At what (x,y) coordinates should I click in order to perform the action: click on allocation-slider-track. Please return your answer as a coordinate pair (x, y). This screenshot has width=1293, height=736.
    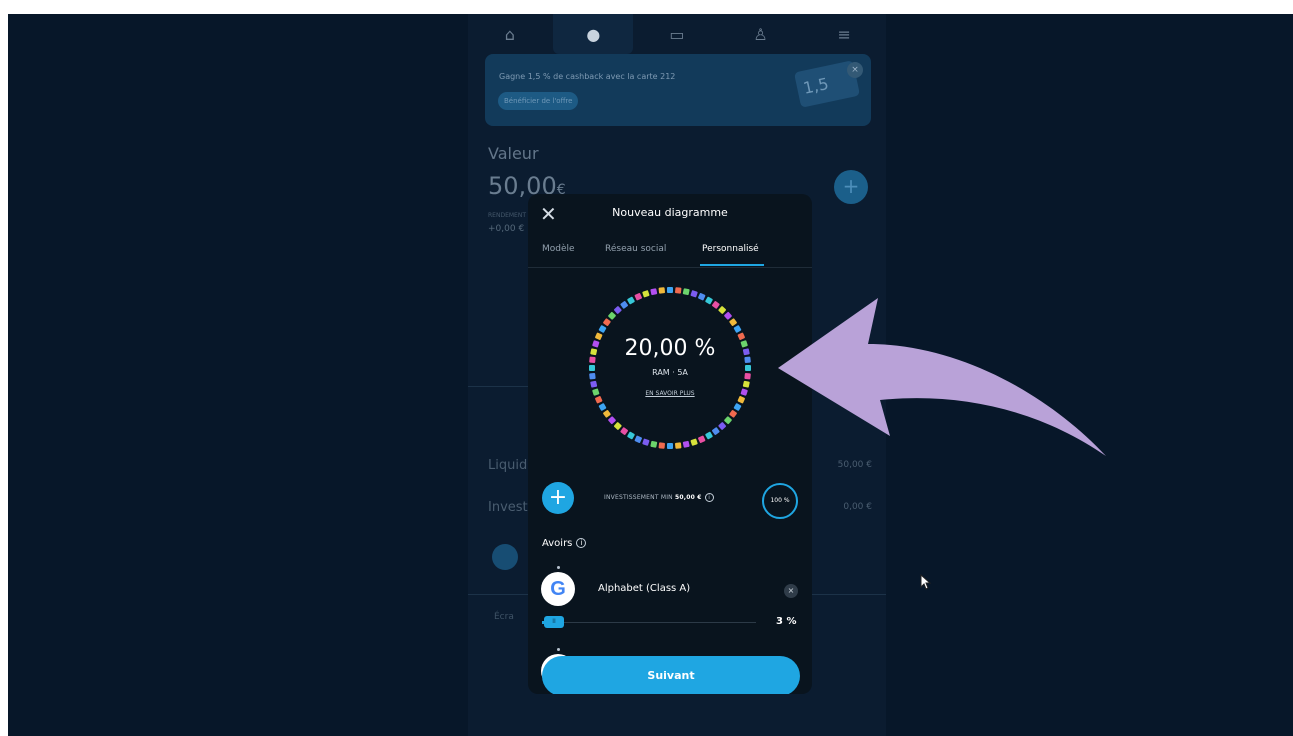
    Looking at the image, I should click on (649, 622).